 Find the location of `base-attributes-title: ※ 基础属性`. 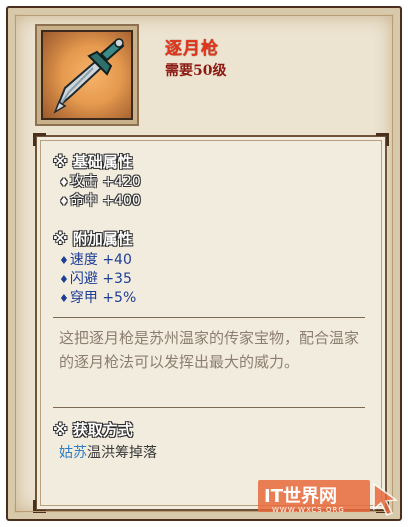

base-attributes-title: ※ 基础属性 is located at coordinates (93, 162).